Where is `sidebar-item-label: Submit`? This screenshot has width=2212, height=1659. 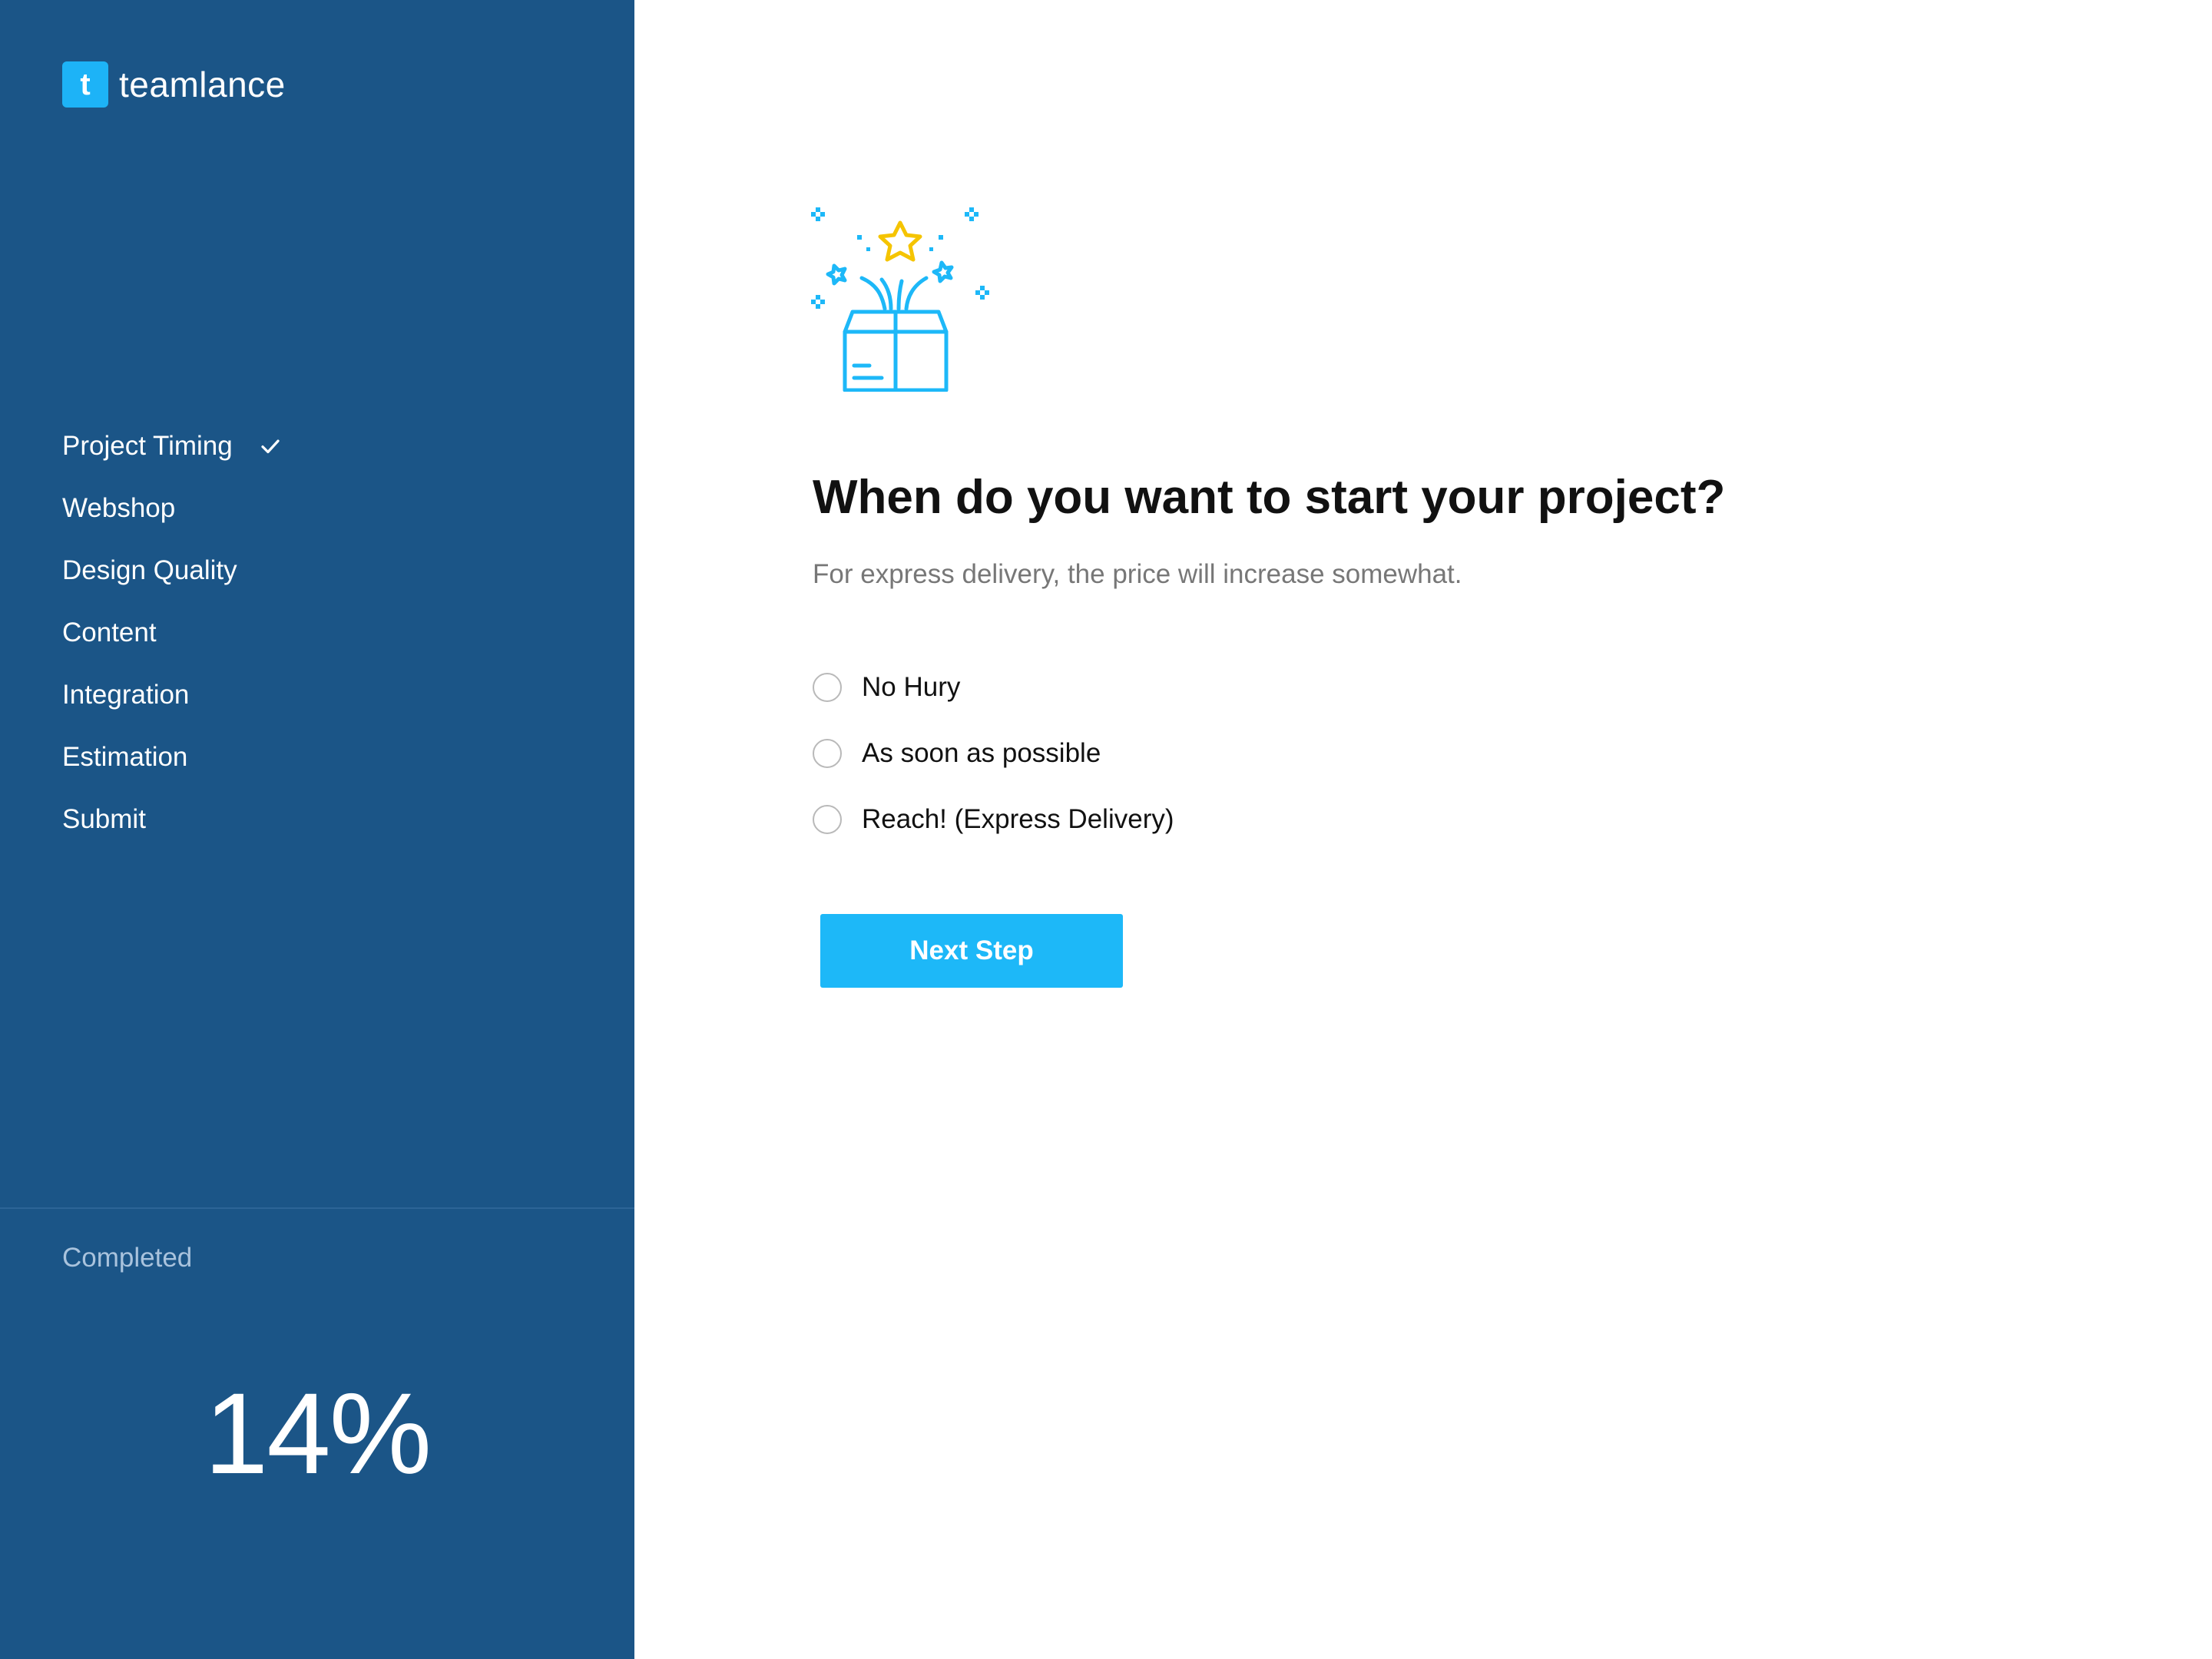
sidebar-item-label: Submit is located at coordinates (104, 819).